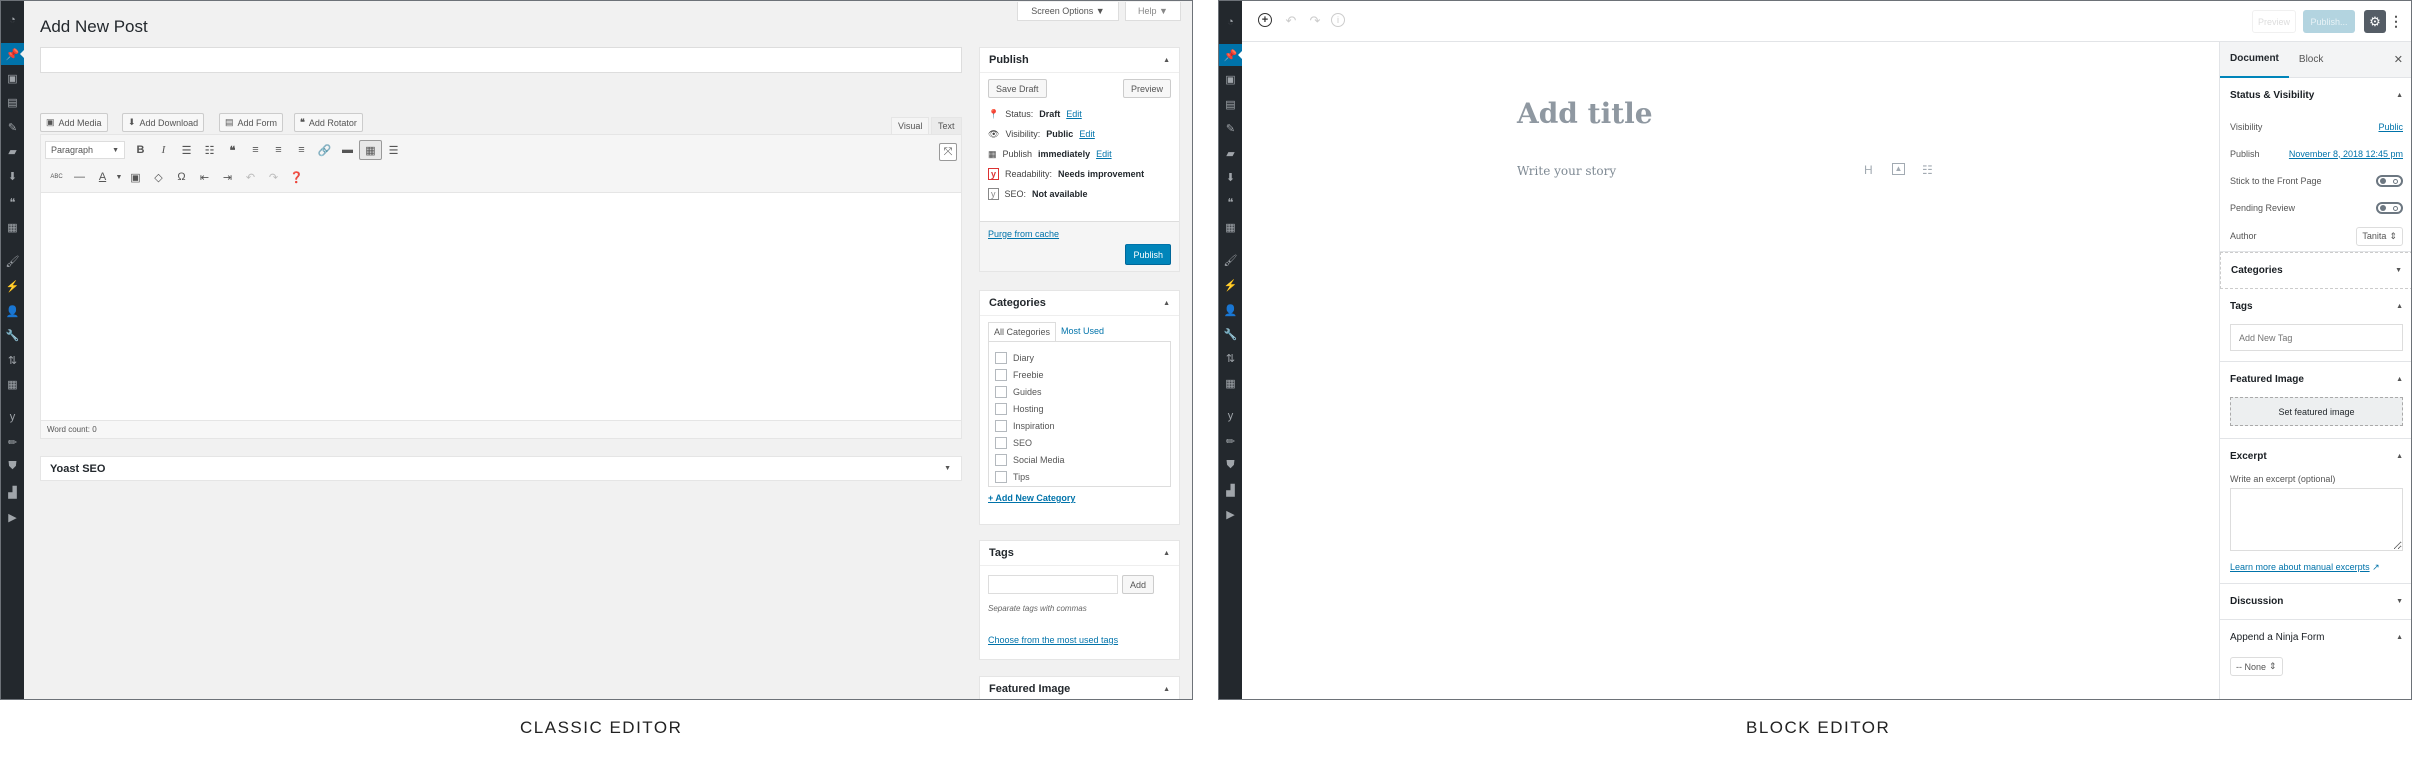 The image size is (2412, 763). Describe the element at coordinates (255, 150) in the screenshot. I see `align-left-icon: ≡` at that location.